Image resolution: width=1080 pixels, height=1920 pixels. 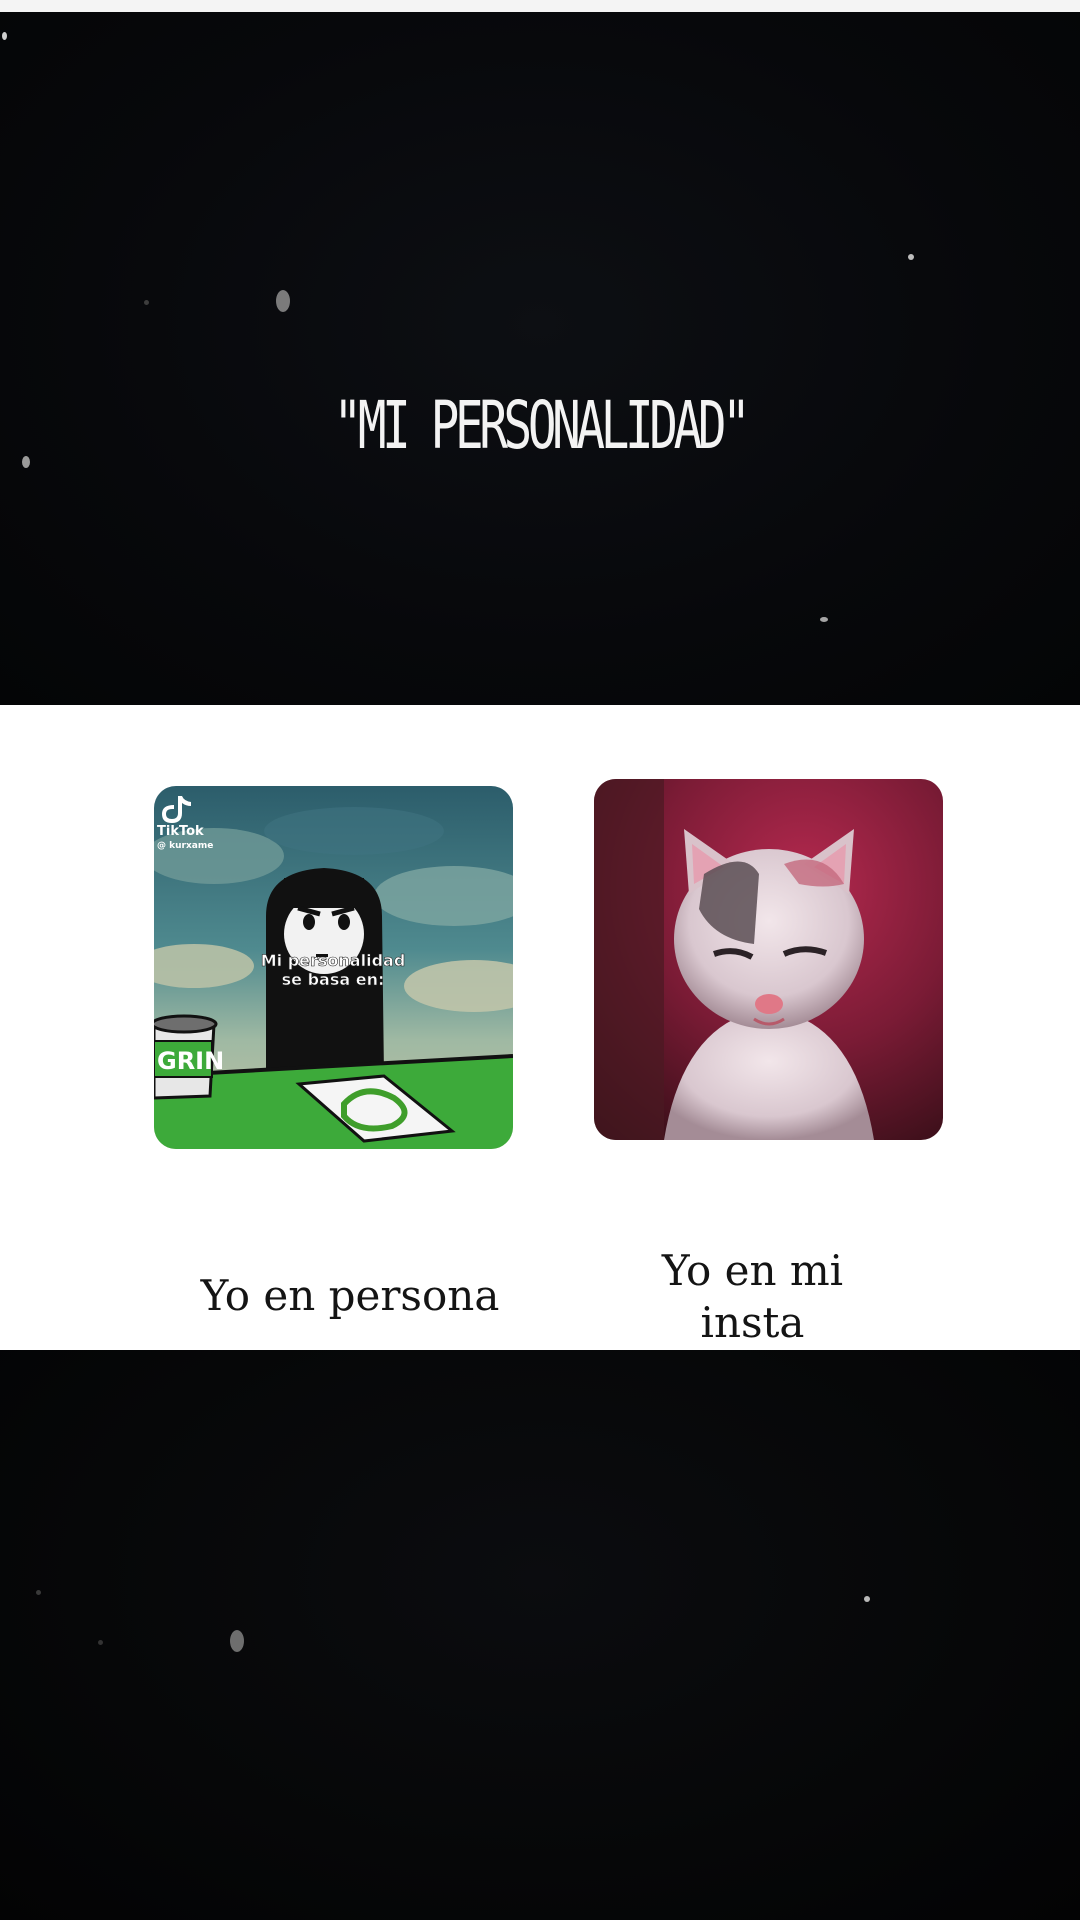 What do you see at coordinates (350, 1295) in the screenshot?
I see `caption-in-person: Yo en persona` at bounding box center [350, 1295].